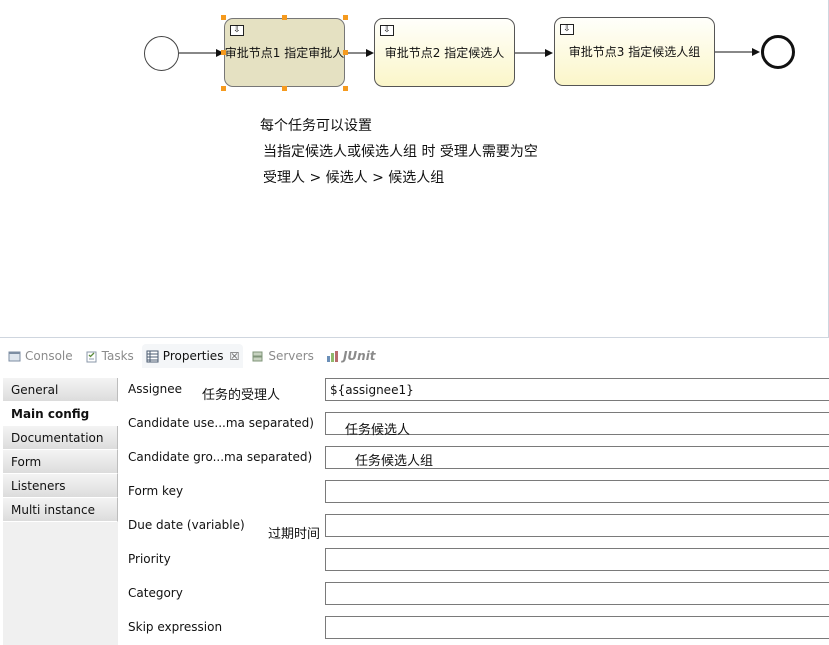  Describe the element at coordinates (359, 356) in the screenshot. I see `tab-label: JUnit` at that location.